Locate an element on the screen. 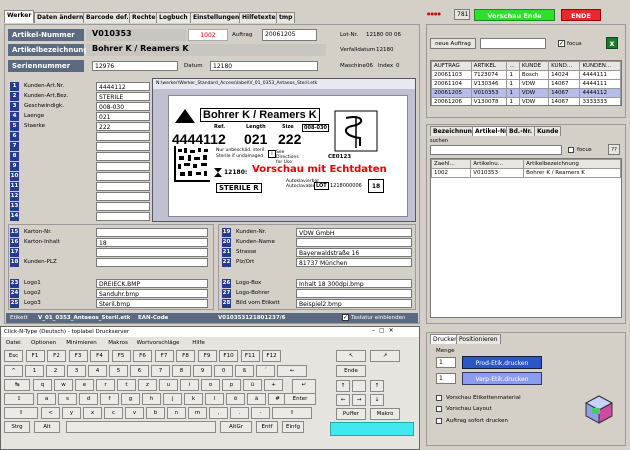  window-controls: –▢✕ is located at coordinates (385, 330).